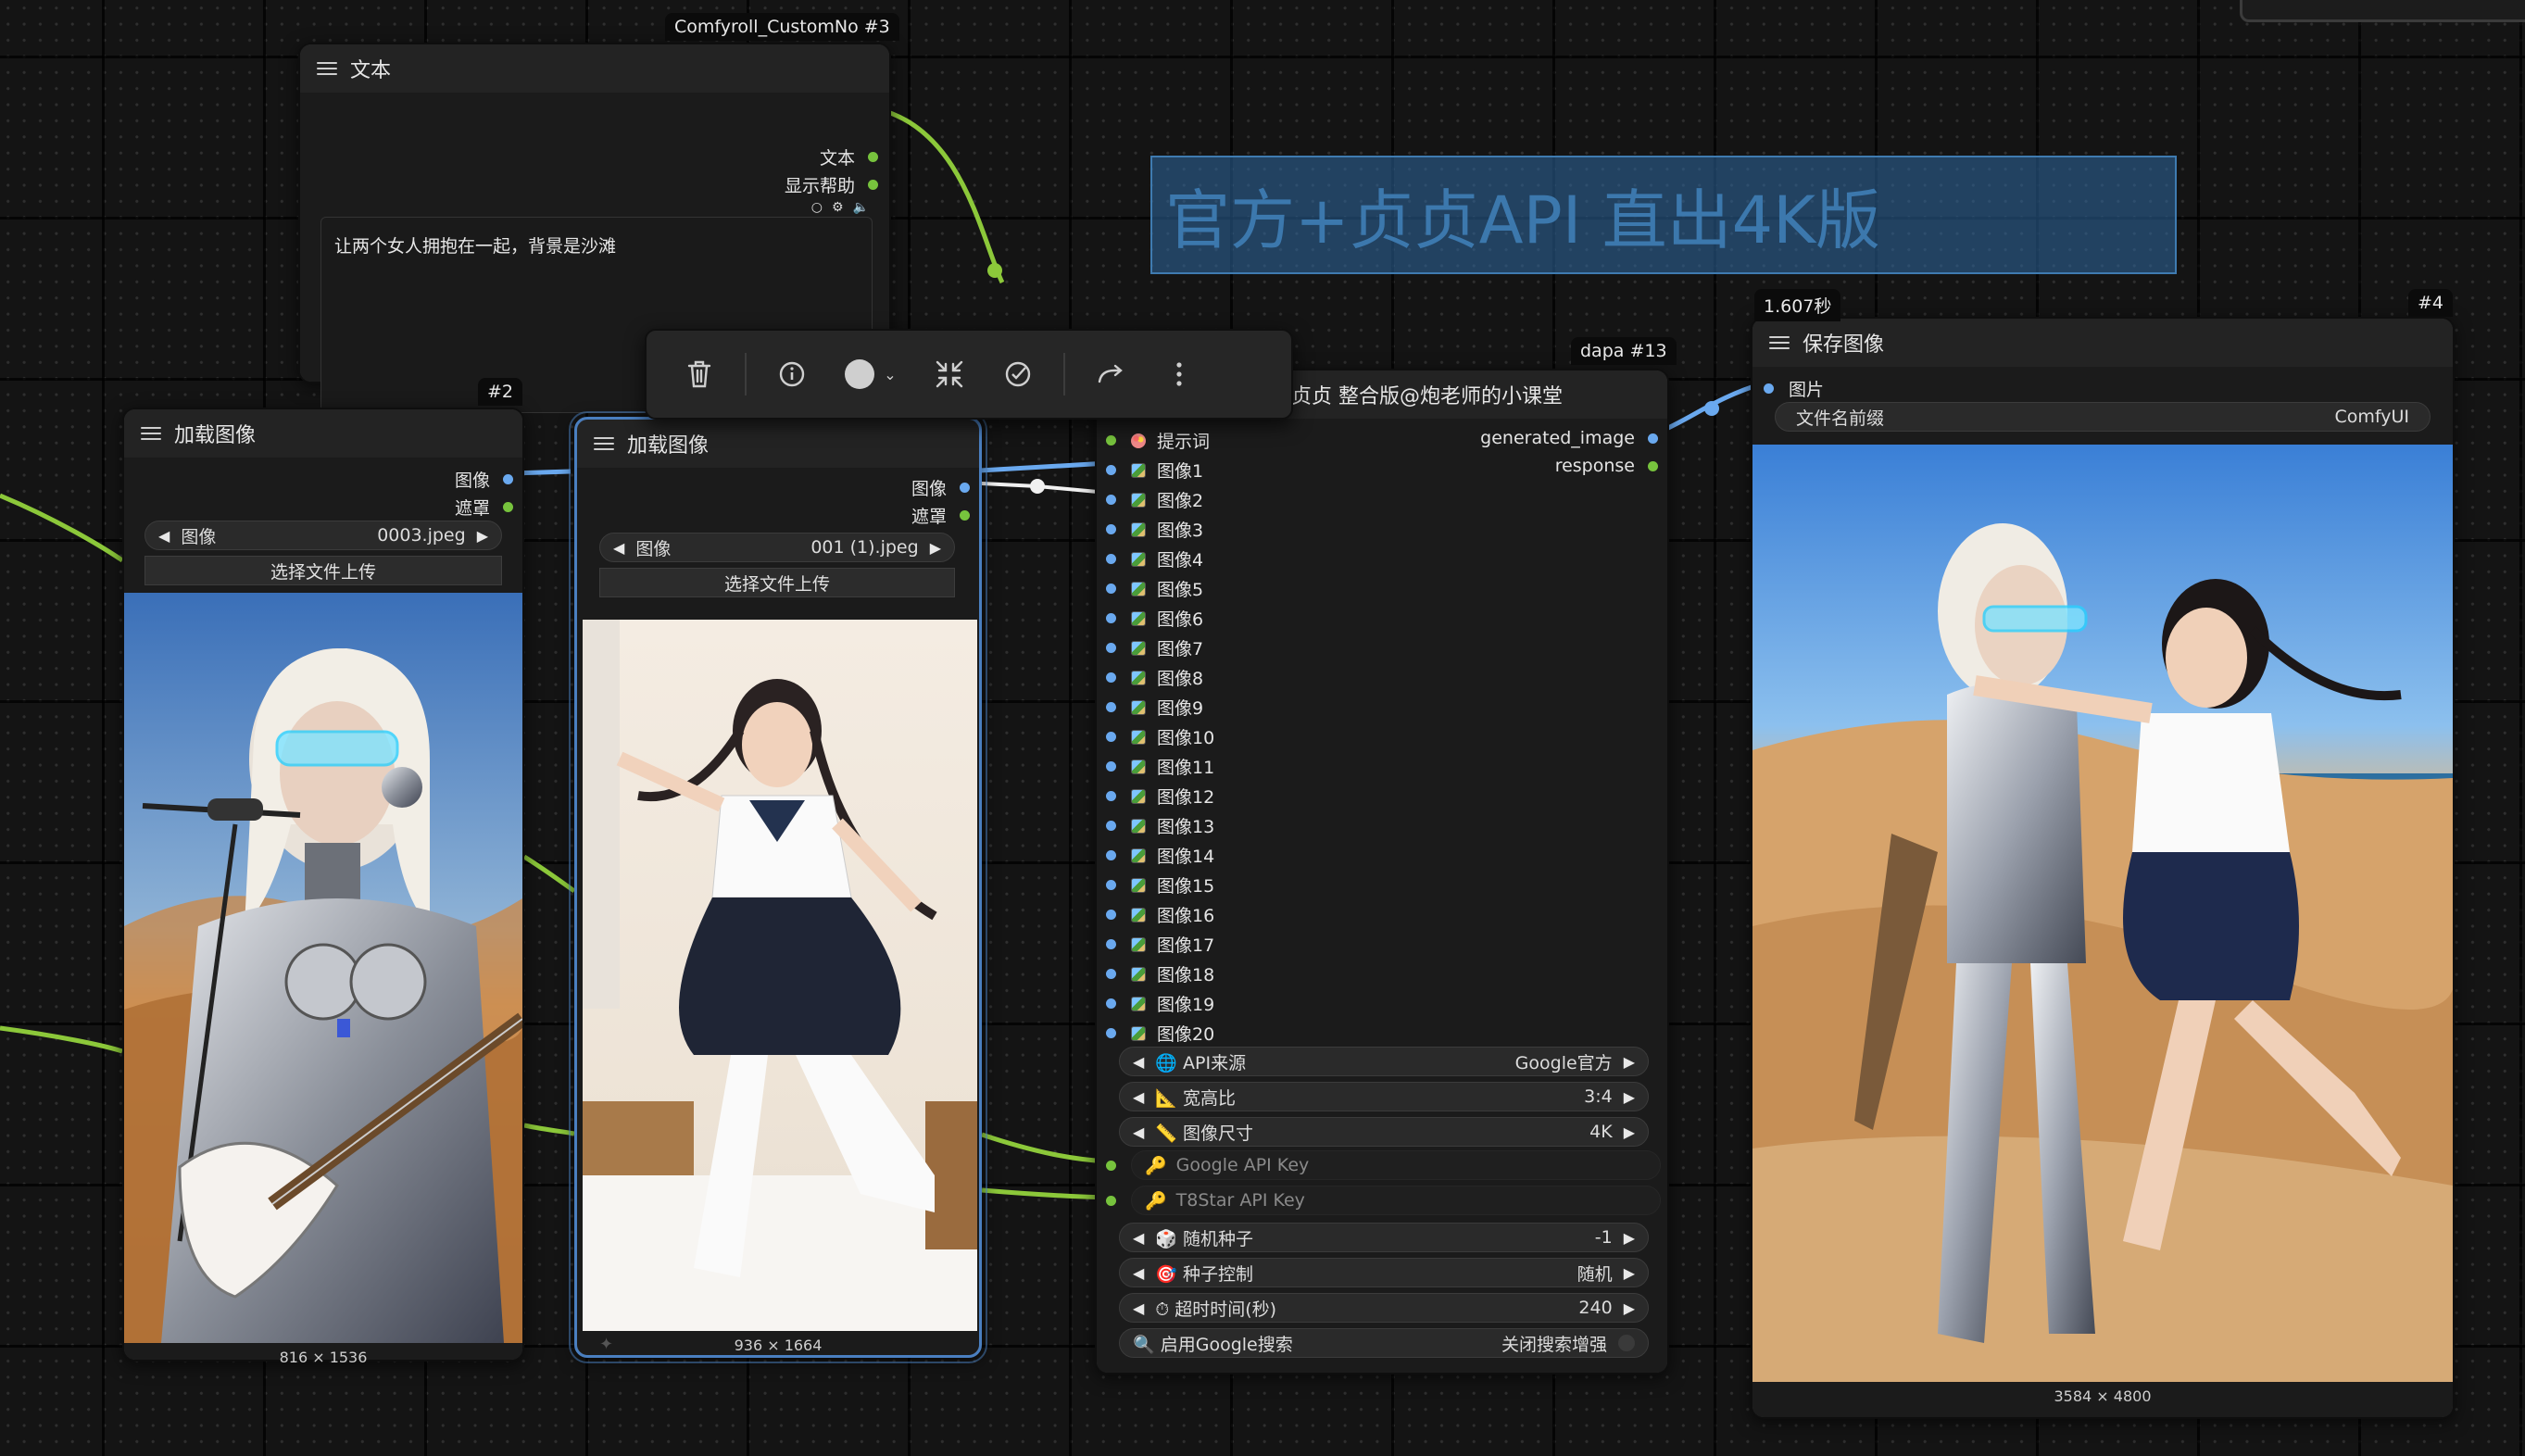 The width and height of the screenshot is (2525, 1456). What do you see at coordinates (1160, 736) in the screenshot?
I see `input-image-10: 图像10` at bounding box center [1160, 736].